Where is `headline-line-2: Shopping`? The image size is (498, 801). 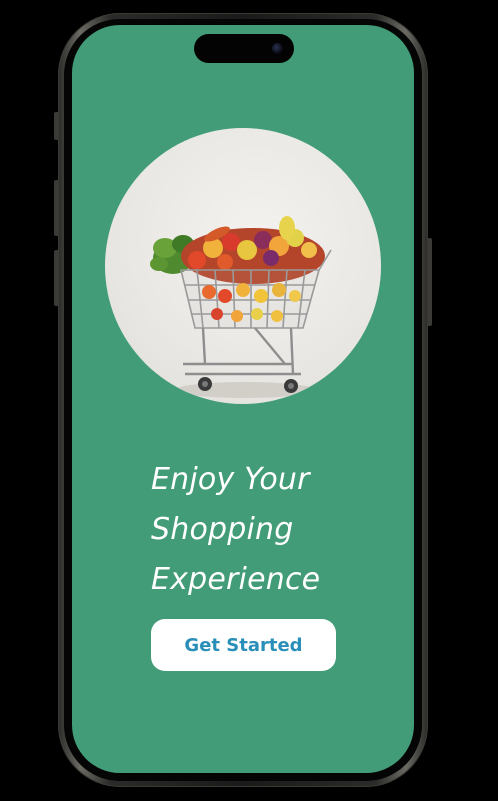
headline-line-2: Shopping is located at coordinates (222, 529).